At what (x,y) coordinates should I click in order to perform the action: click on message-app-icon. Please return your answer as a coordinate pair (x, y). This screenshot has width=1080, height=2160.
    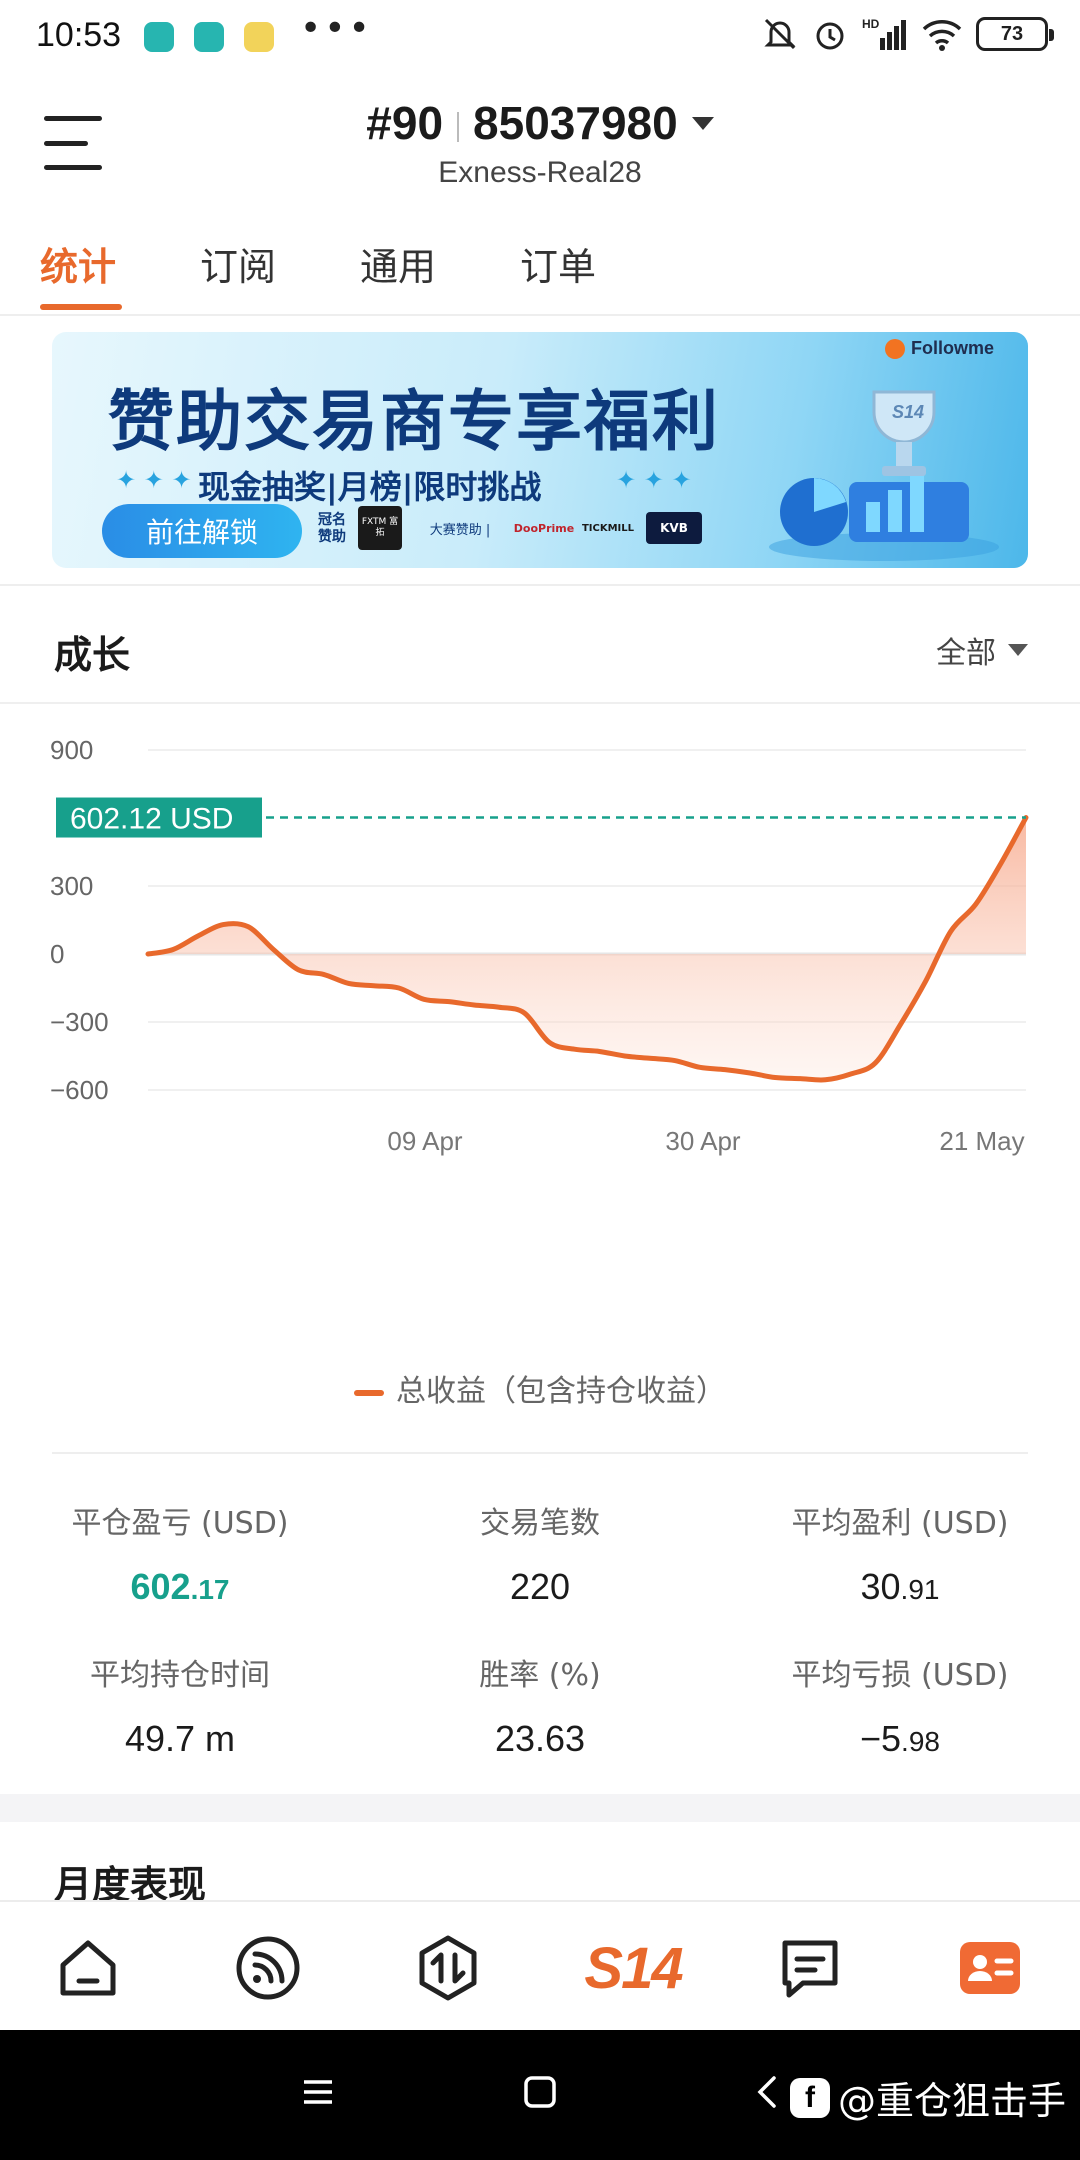
    Looking at the image, I should click on (259, 37).